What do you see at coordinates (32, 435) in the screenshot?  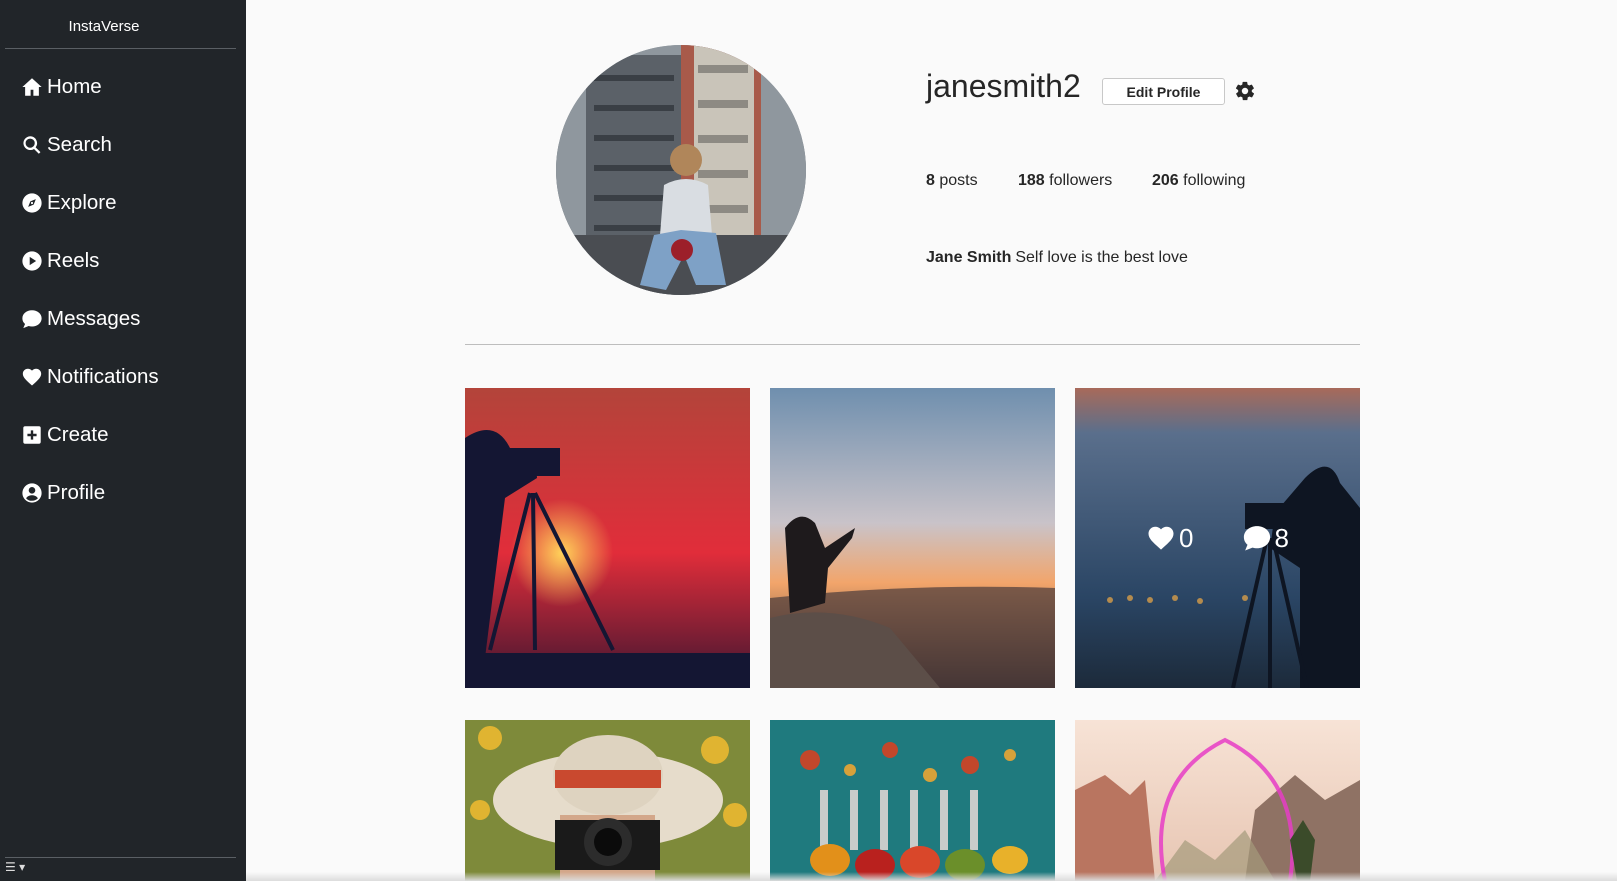 I see `plus-square-icon` at bounding box center [32, 435].